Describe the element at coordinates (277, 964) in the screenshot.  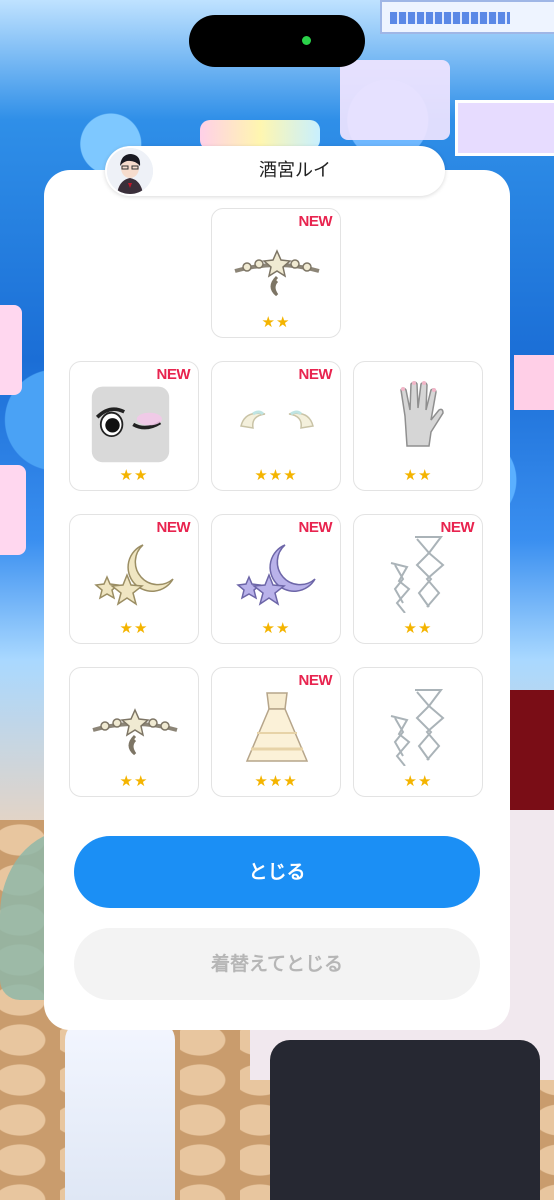
I see `change-and-close-button: 着替えてとじる` at that location.